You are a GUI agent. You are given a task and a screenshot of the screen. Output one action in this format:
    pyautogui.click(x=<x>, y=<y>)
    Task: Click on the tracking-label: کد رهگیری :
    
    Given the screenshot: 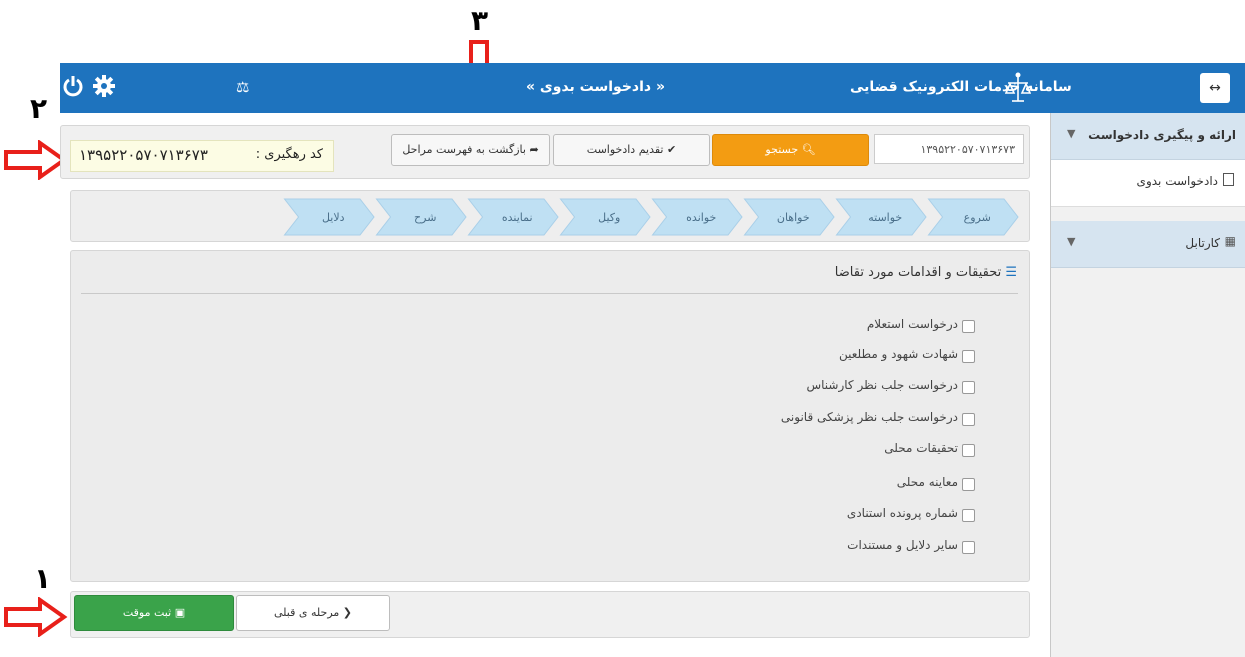 What is the action you would take?
    pyautogui.click(x=289, y=154)
    